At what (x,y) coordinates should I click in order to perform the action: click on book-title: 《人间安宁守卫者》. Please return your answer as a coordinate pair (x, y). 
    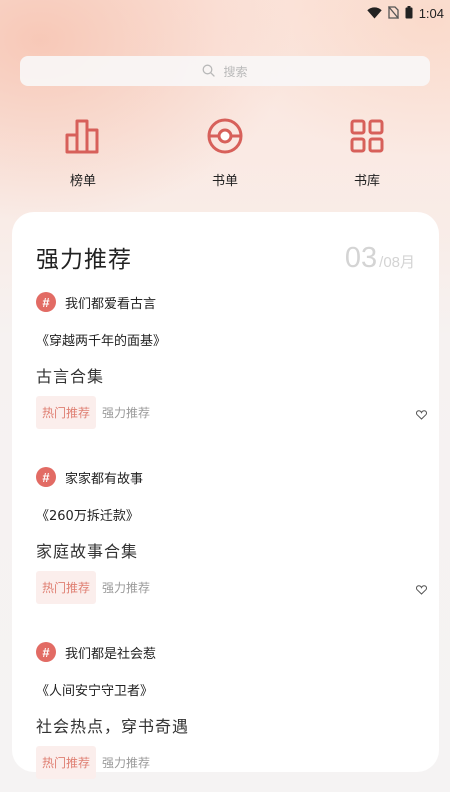
    Looking at the image, I should click on (94, 689).